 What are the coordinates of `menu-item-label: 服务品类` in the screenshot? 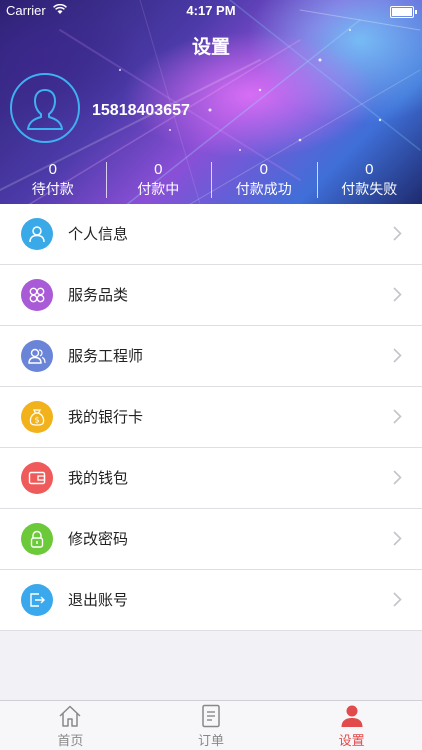 It's located at (98, 295).